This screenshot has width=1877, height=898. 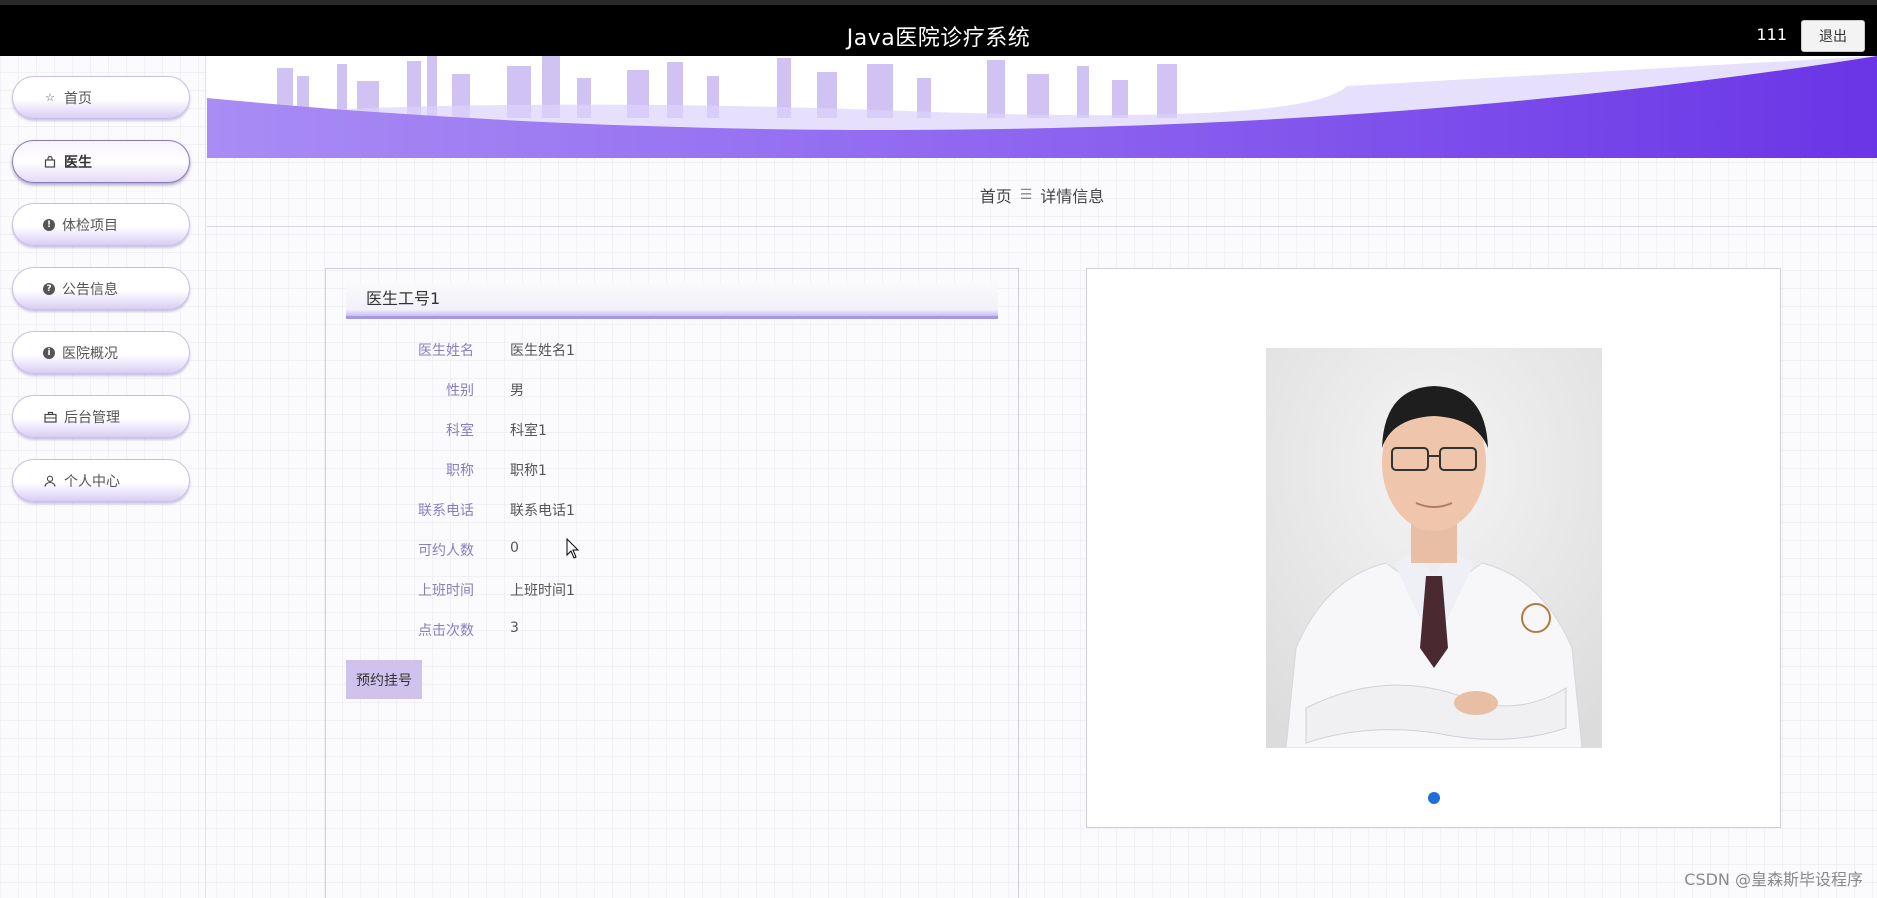 What do you see at coordinates (672, 429) in the screenshot?
I see `field-department: 科室 科室1` at bounding box center [672, 429].